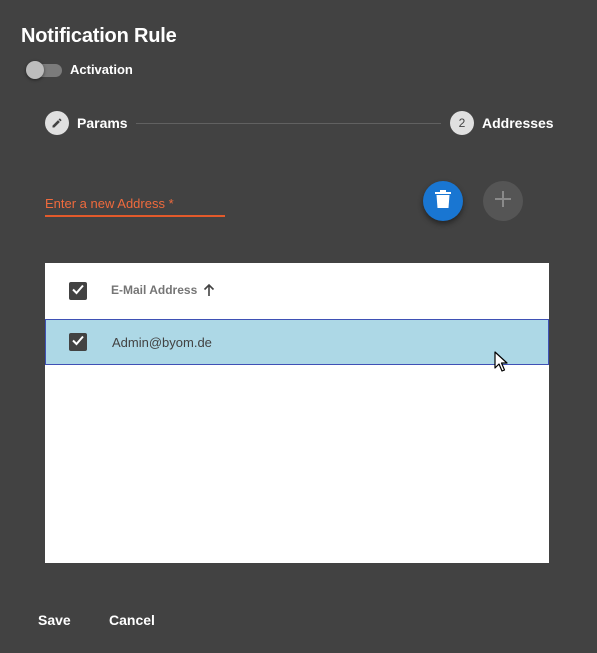 The width and height of the screenshot is (597, 653). What do you see at coordinates (297, 291) in the screenshot?
I see `table-header: E-Mail Address` at bounding box center [297, 291].